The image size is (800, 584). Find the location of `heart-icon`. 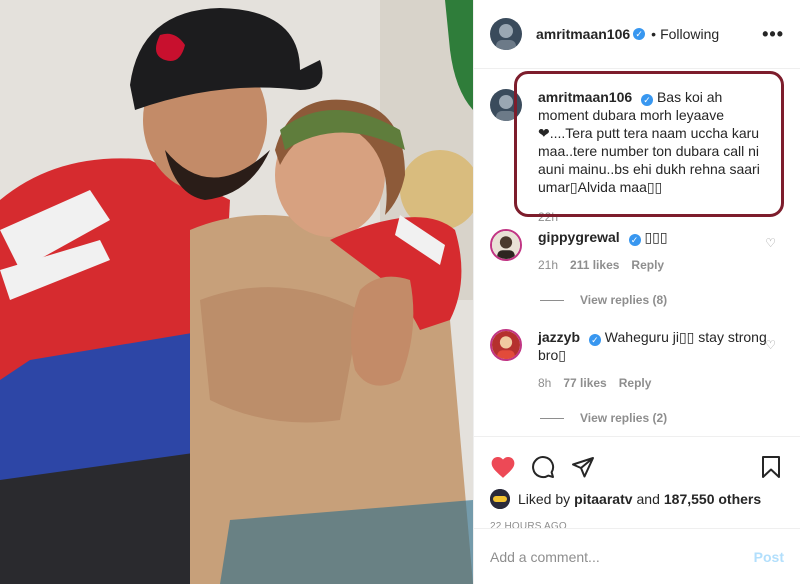

heart-icon is located at coordinates (503, 467).